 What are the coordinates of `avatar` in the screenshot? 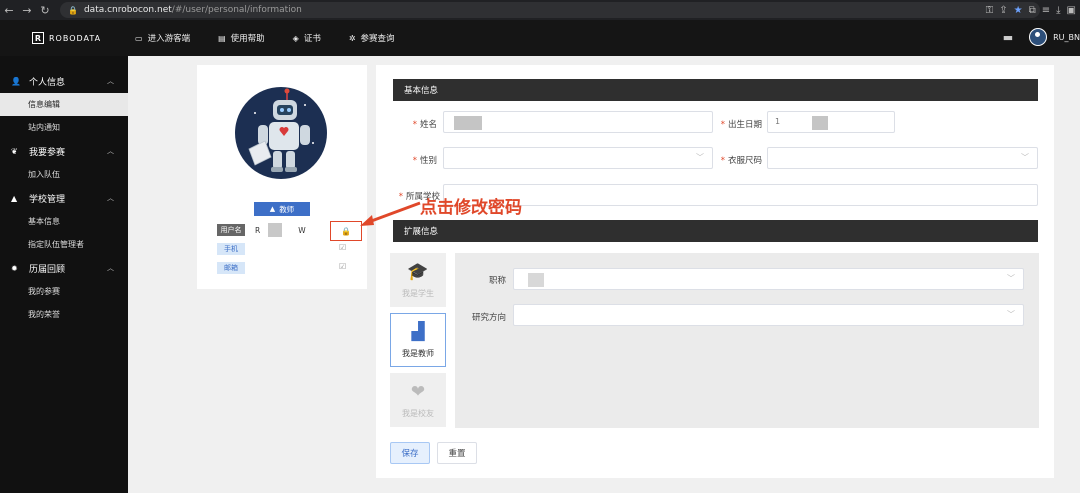 It's located at (1038, 37).